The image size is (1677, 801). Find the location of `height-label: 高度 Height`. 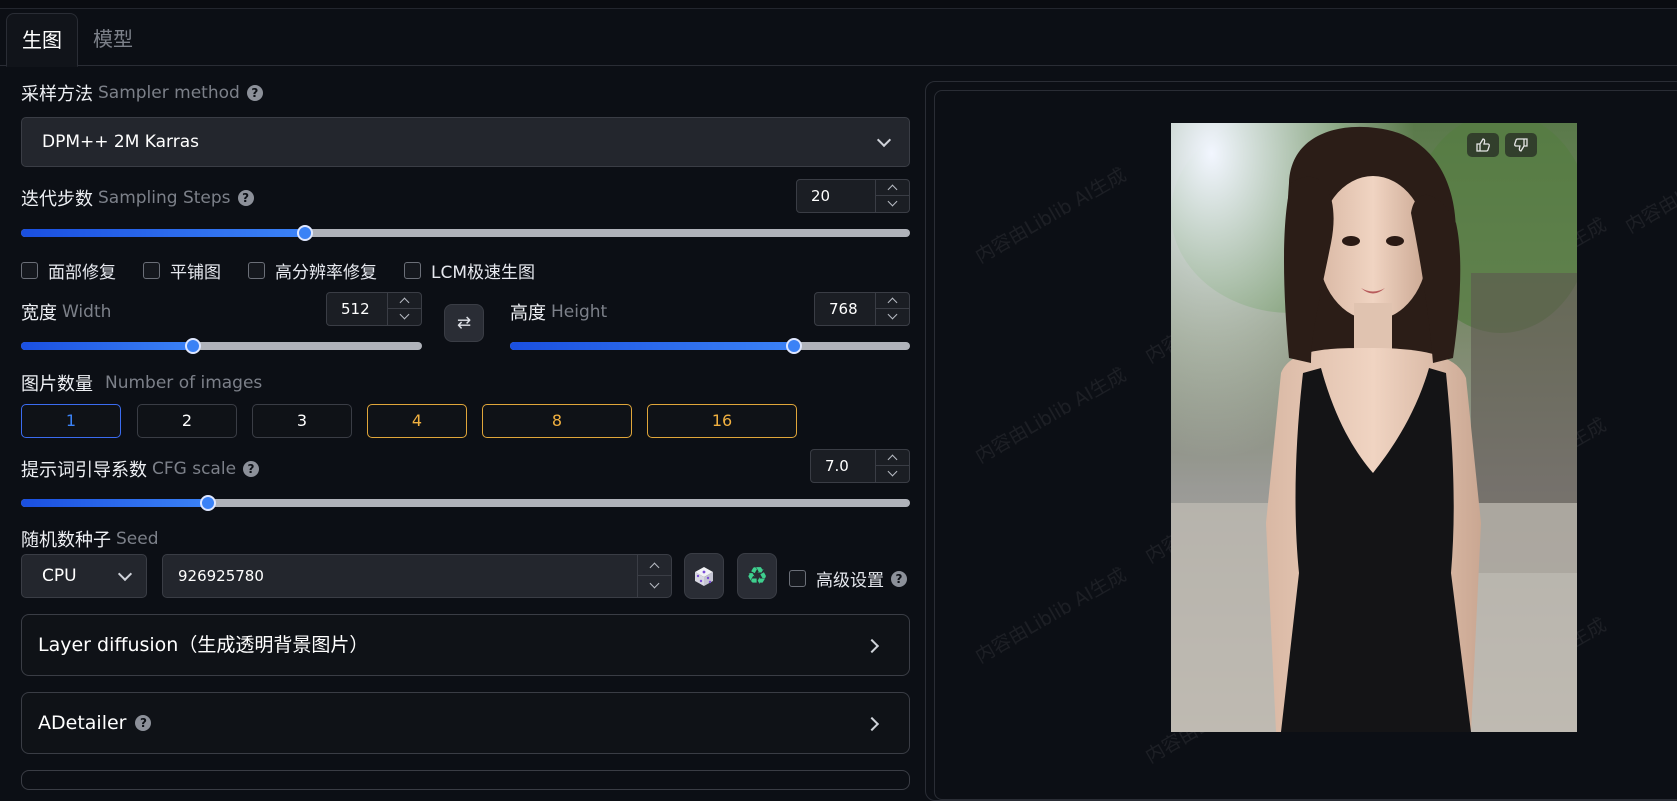

height-label: 高度 Height is located at coordinates (558, 312).